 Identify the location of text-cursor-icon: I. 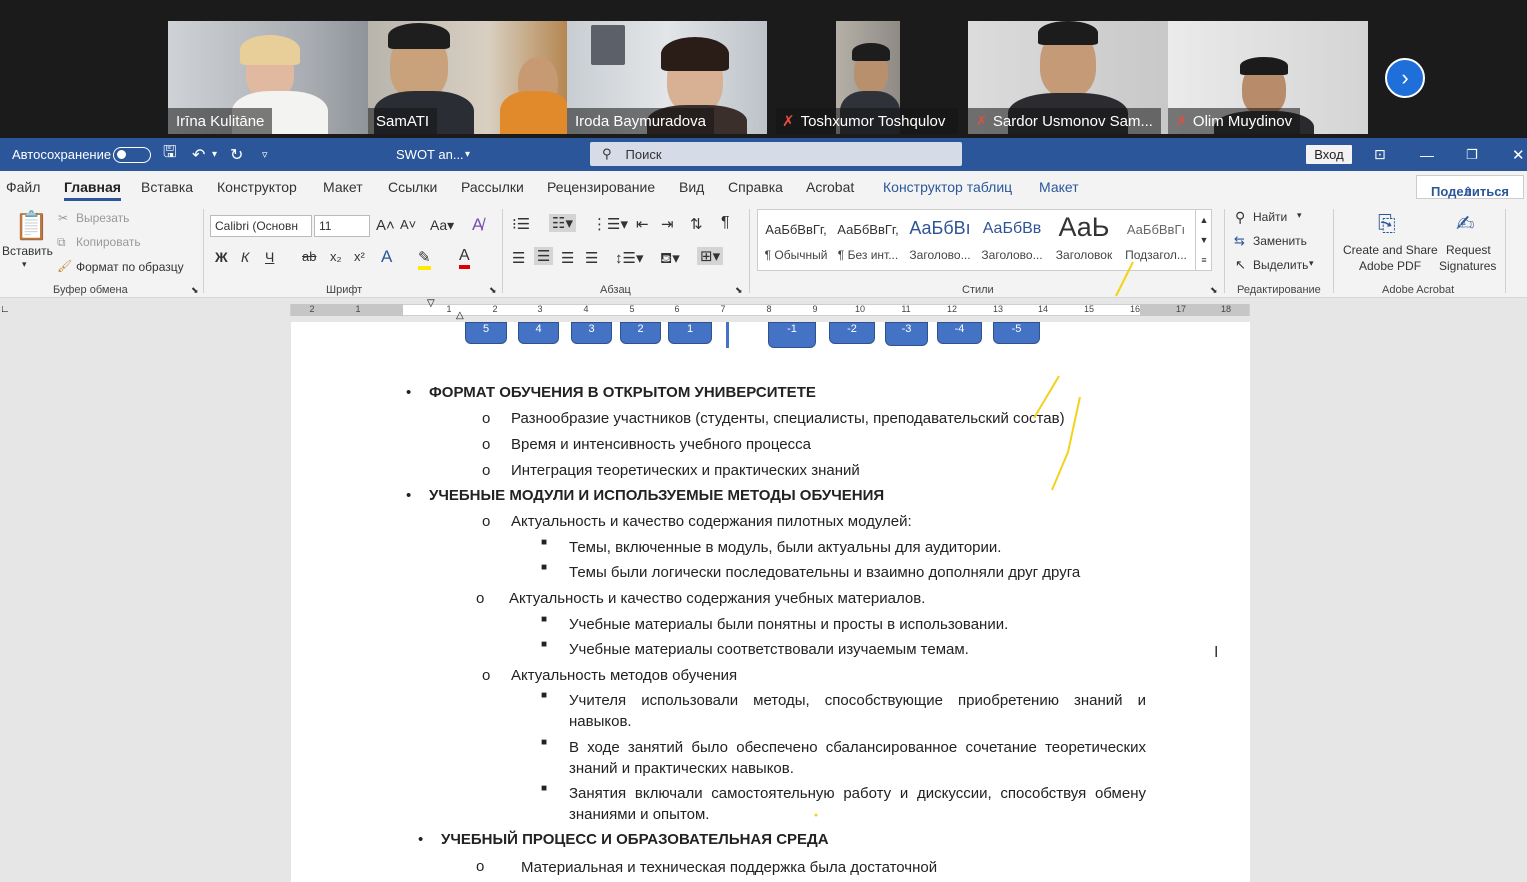
(1216, 652).